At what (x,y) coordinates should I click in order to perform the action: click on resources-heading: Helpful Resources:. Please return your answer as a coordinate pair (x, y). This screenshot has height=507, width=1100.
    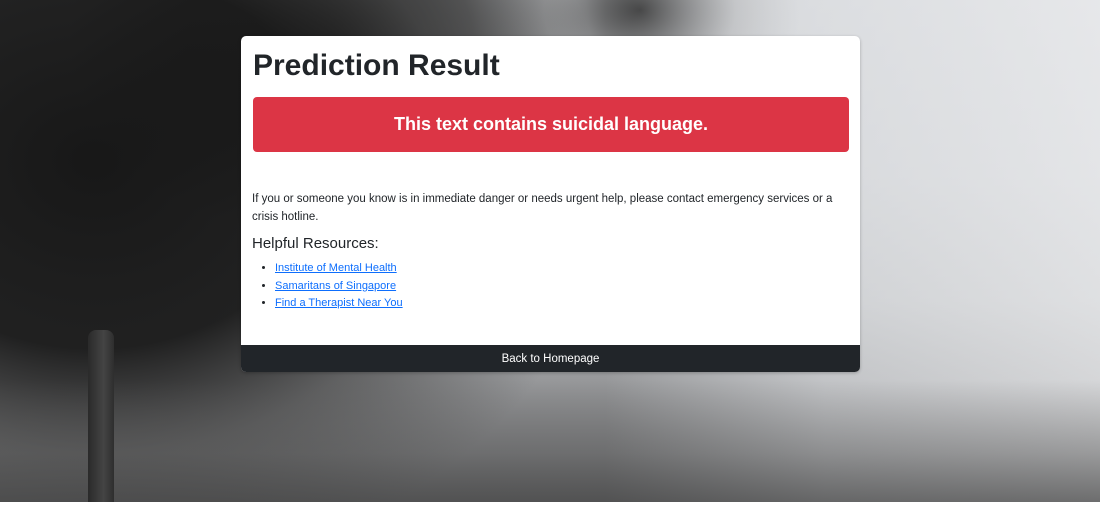
    Looking at the image, I should click on (315, 243).